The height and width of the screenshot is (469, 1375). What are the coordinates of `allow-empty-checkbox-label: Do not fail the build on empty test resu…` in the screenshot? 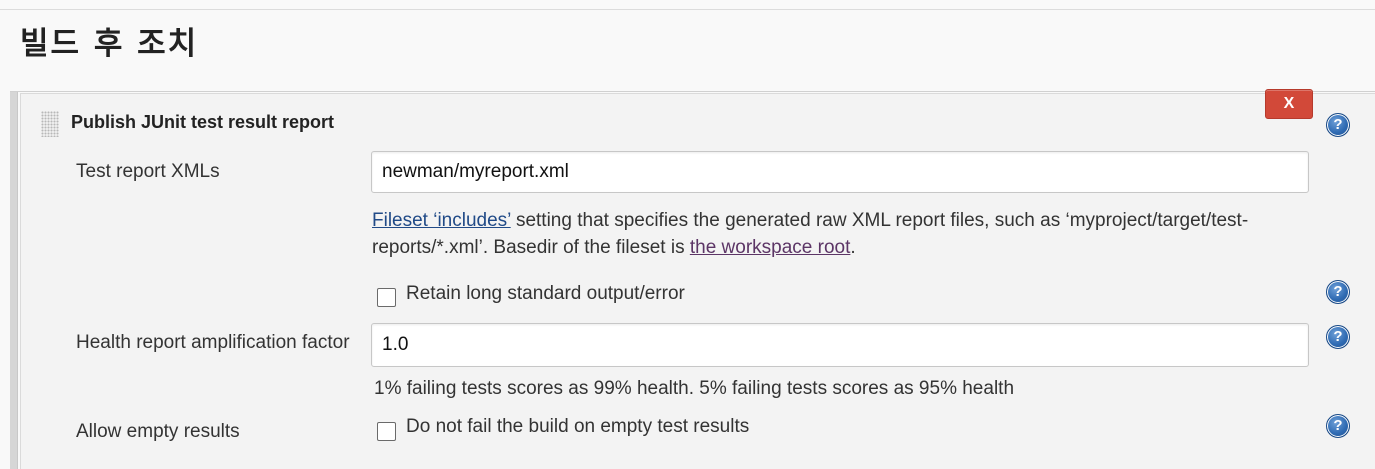 It's located at (578, 426).